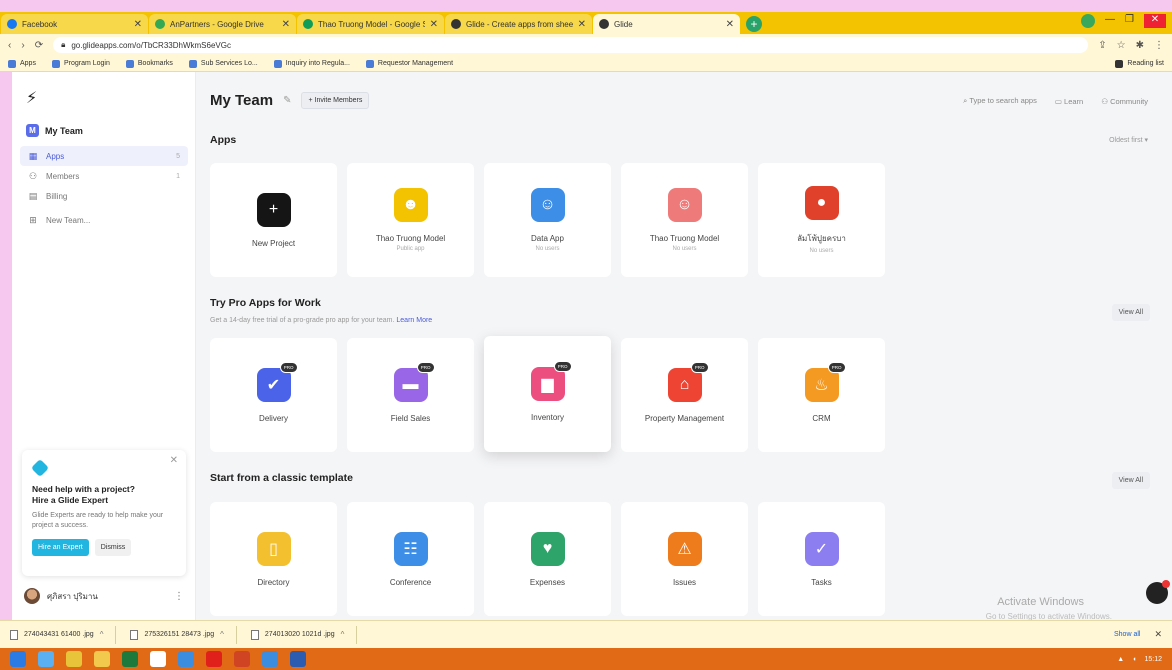  What do you see at coordinates (273, 559) in the screenshot?
I see `app-card: ▯ Directory` at bounding box center [273, 559].